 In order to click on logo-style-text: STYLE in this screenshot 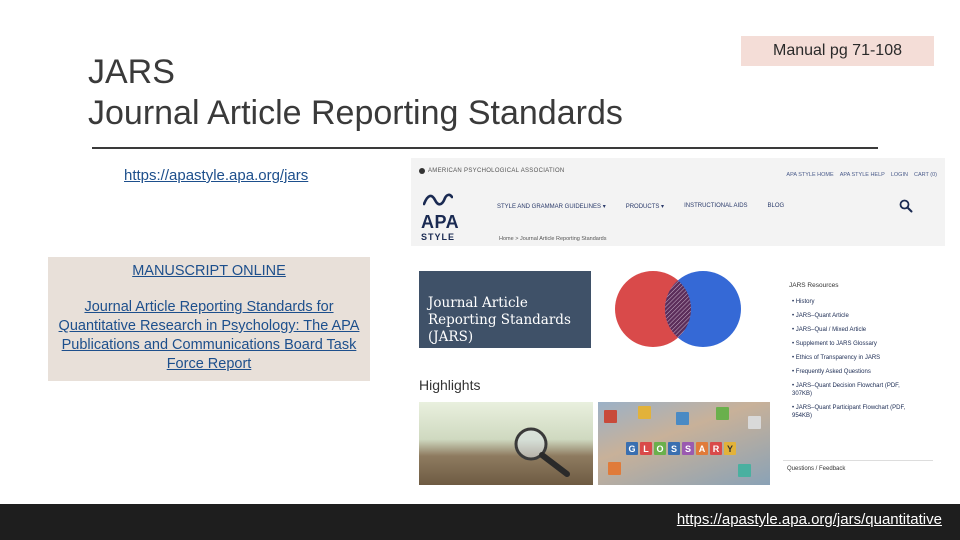, I will do `click(438, 237)`.